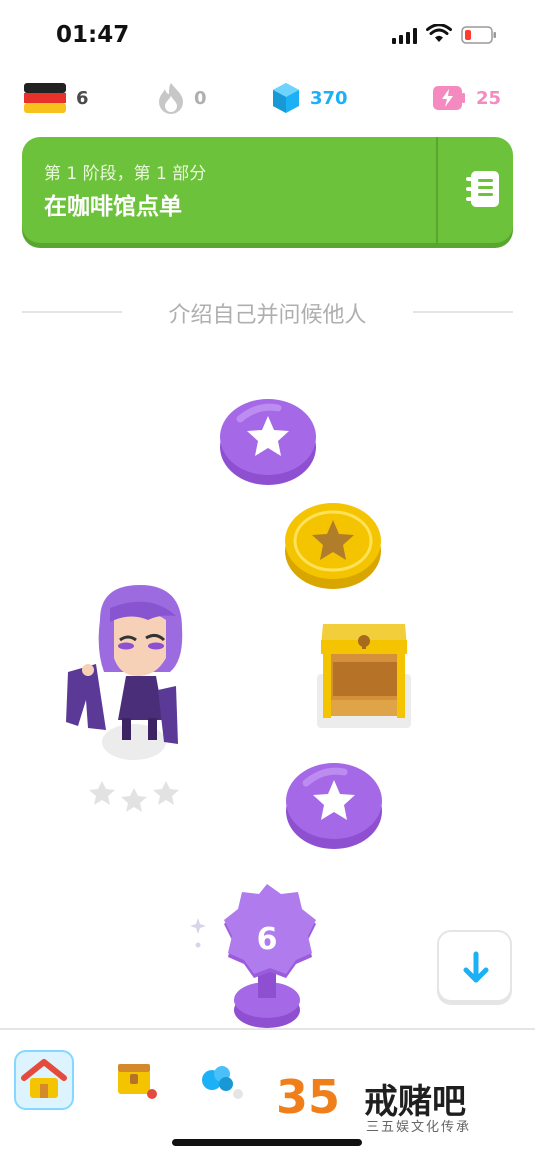 This screenshot has height=1158, width=535. I want to click on course-selector: 6, so click(56, 98).